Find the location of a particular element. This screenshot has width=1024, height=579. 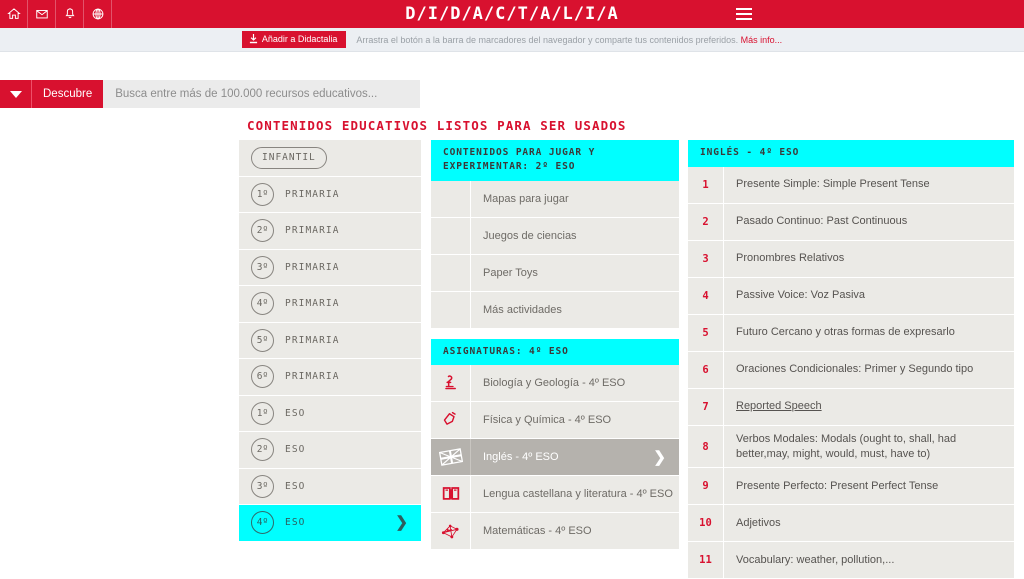

level-badge: 4º is located at coordinates (262, 523).